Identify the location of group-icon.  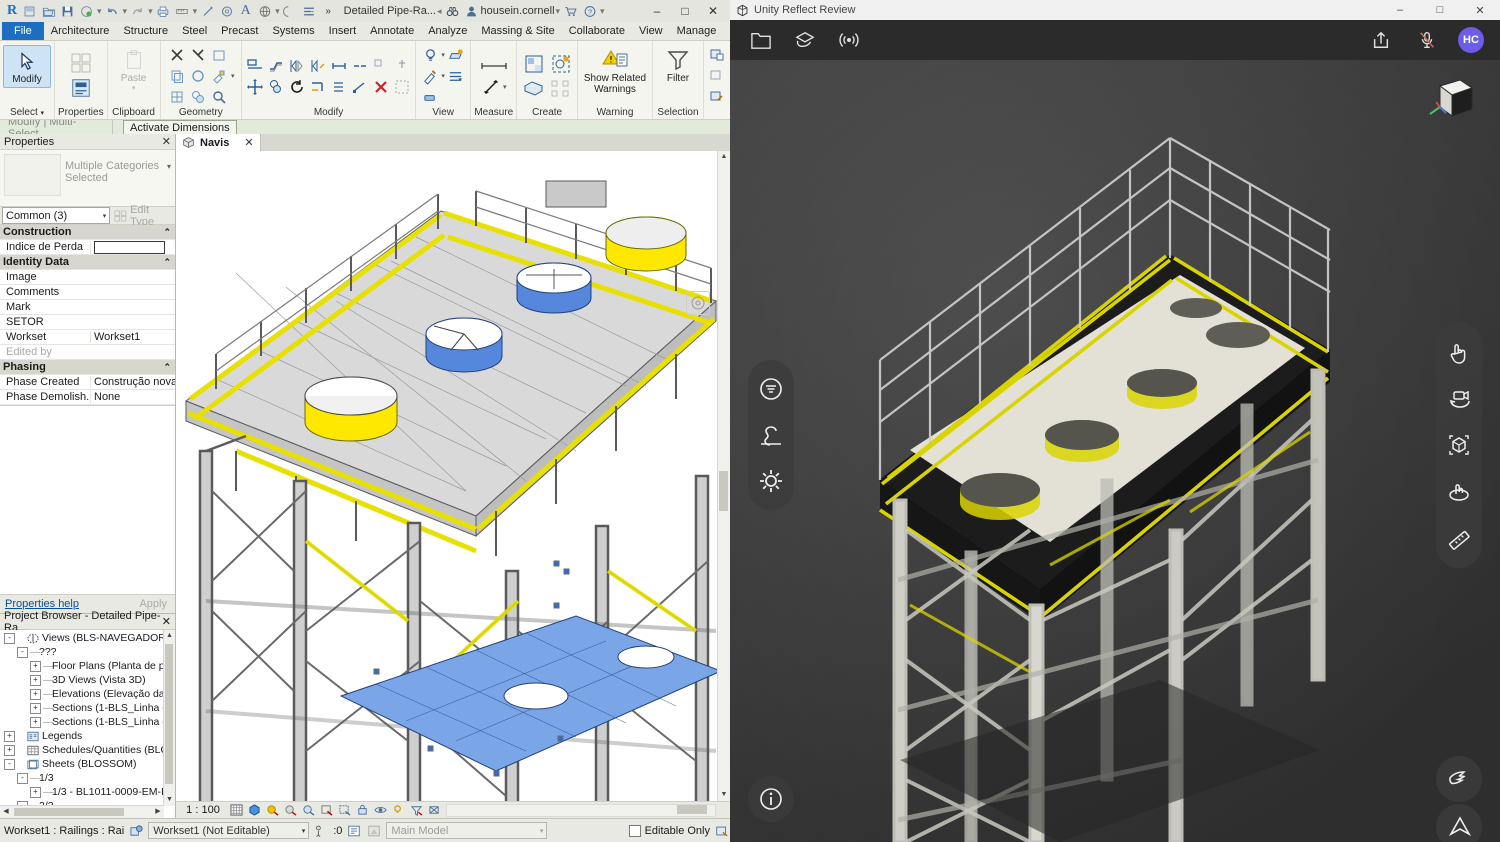
(402, 87).